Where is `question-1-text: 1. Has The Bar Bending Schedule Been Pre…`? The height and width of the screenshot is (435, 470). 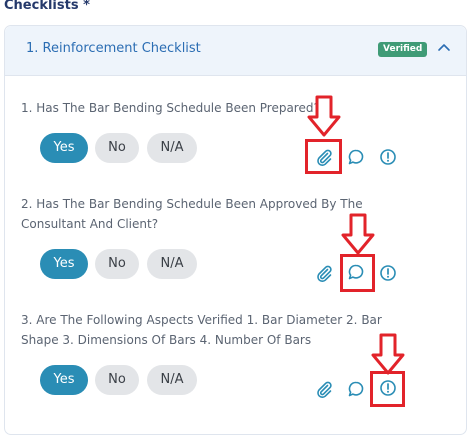
question-1-text: 1. Has The Bar Bending Schedule Been Pre… is located at coordinates (170, 108).